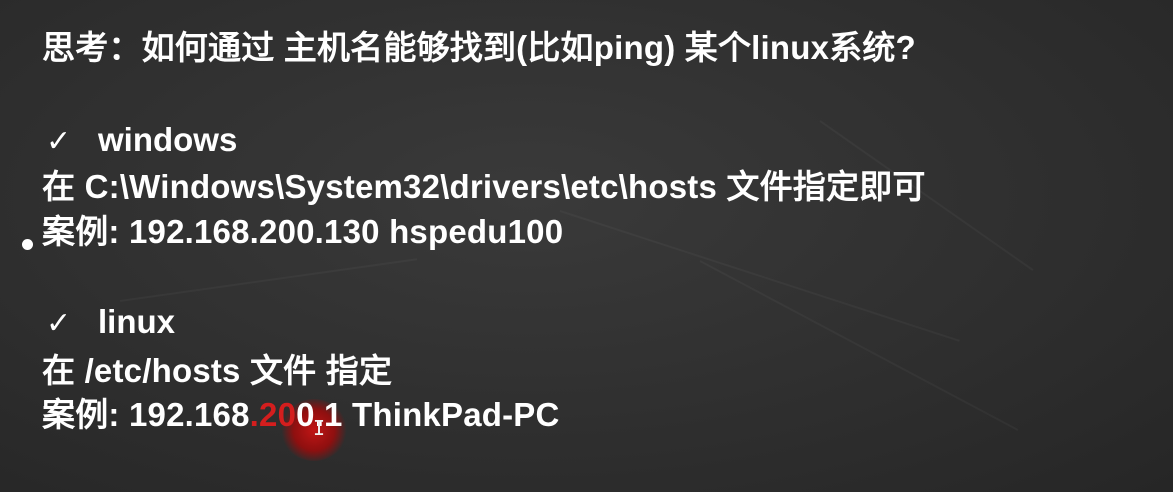  I want to click on linux-example: 案例: 192.168.200.1 ThinkPad-PC, so click(301, 415).